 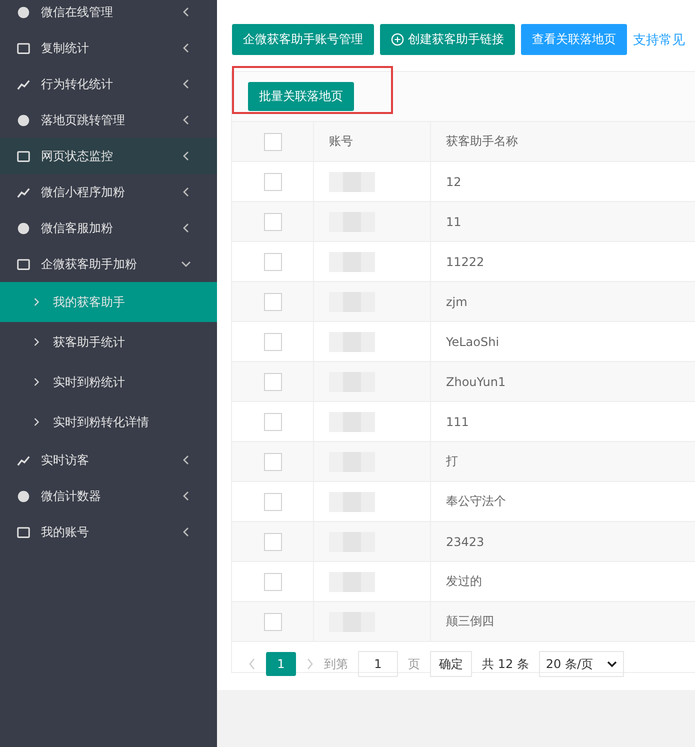 I want to click on dropdown-icon, so click(x=612, y=664).